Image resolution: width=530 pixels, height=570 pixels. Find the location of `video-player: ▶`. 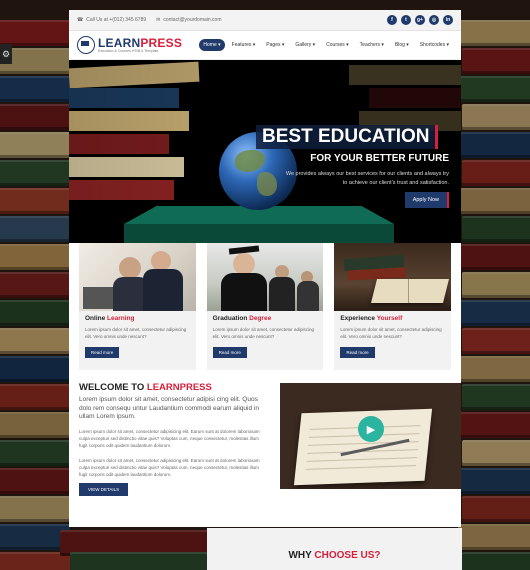

video-player: ▶ is located at coordinates (370, 436).